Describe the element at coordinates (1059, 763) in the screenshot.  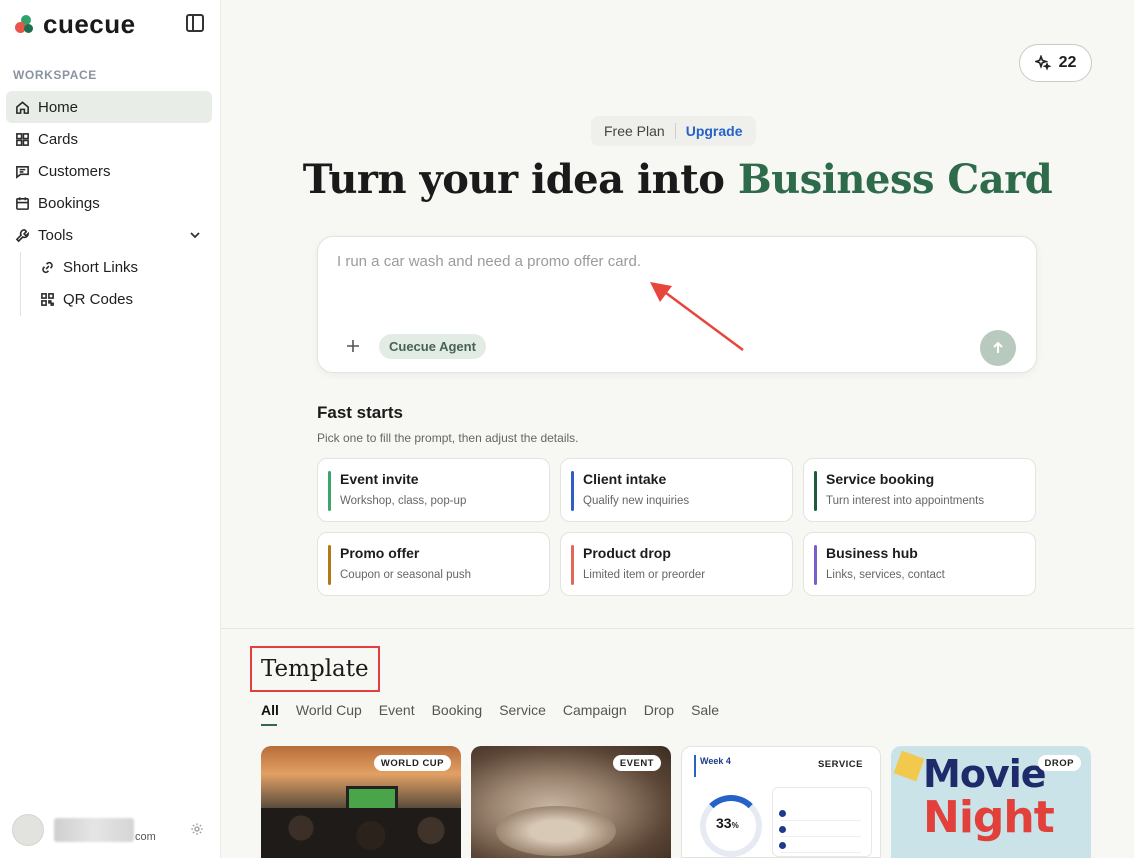
I see `template-tag: DROP` at that location.